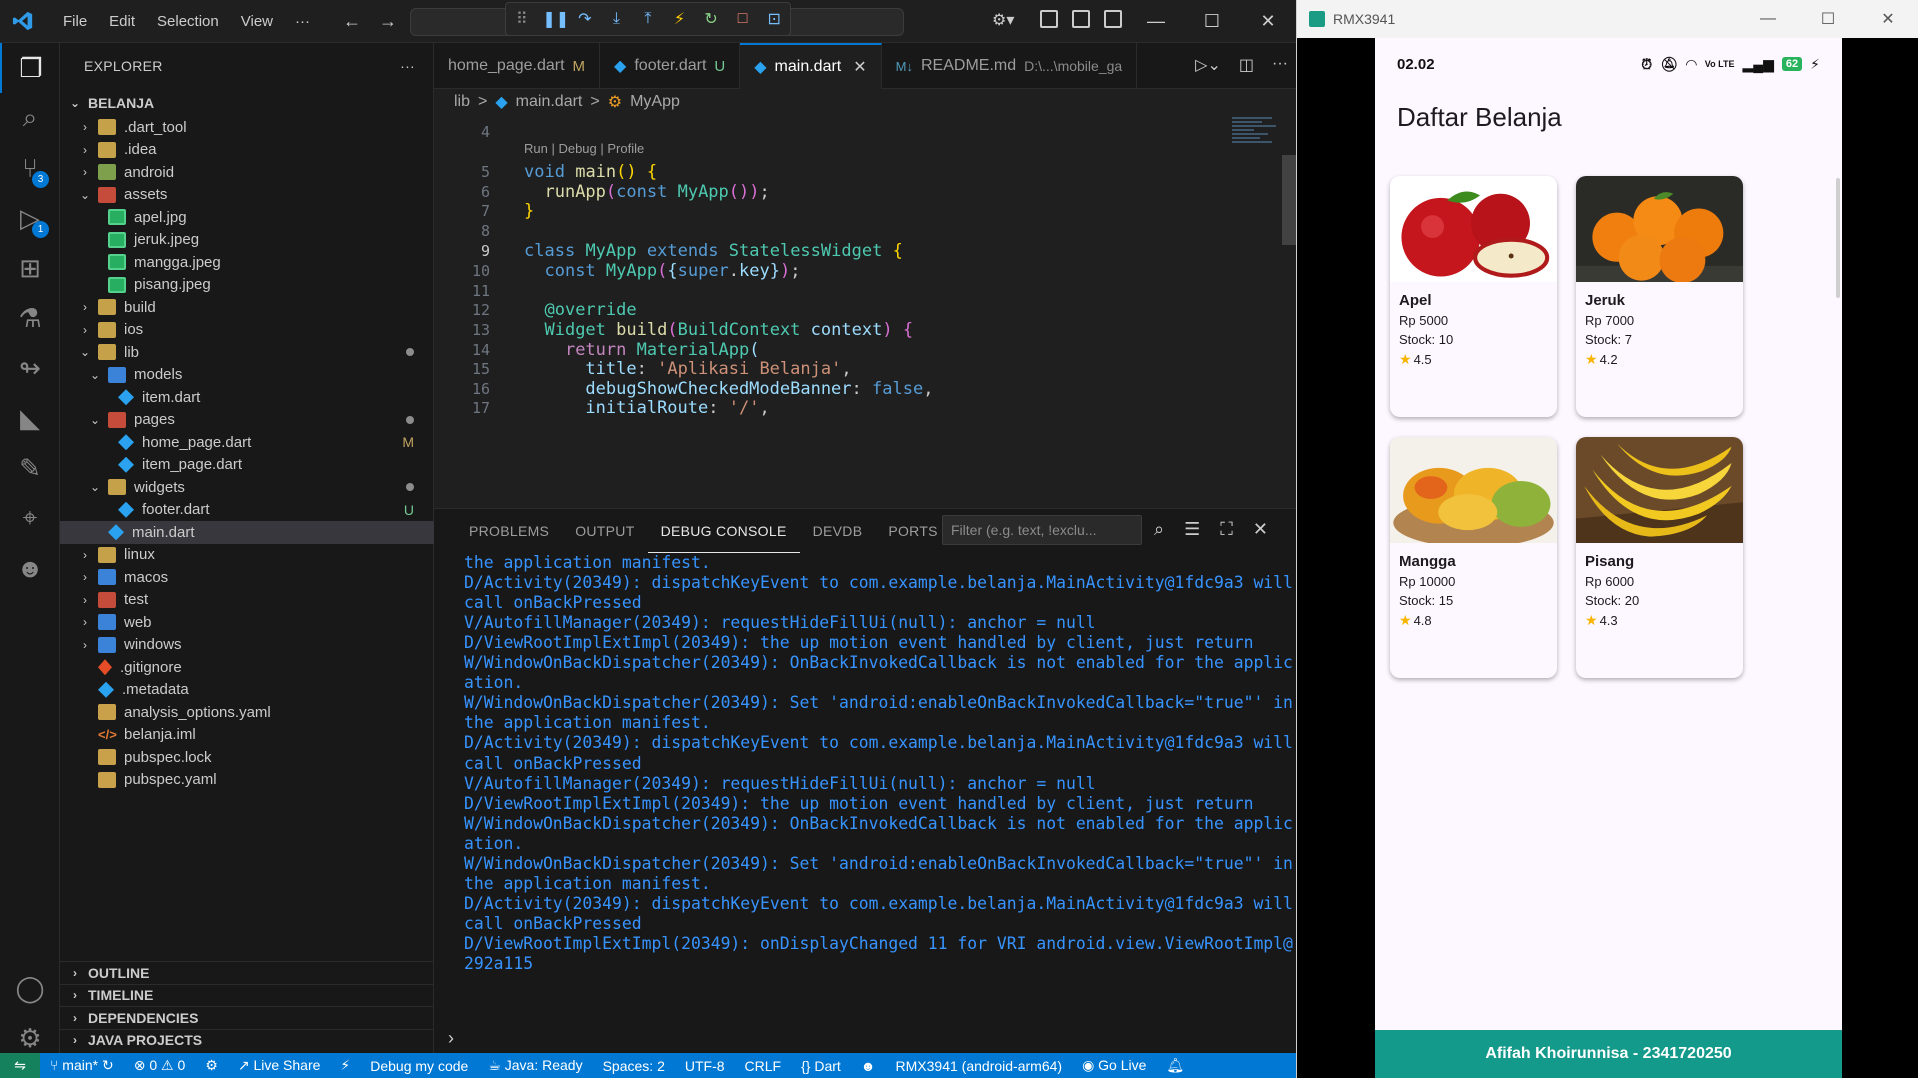  Describe the element at coordinates (1113, 19) in the screenshot. I see `toggle-secondary-sidebar-icon` at that location.